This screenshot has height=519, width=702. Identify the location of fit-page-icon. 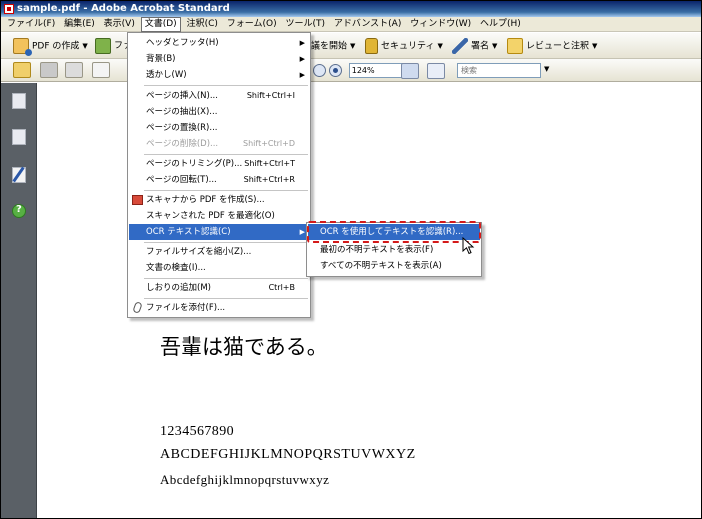
(410, 71).